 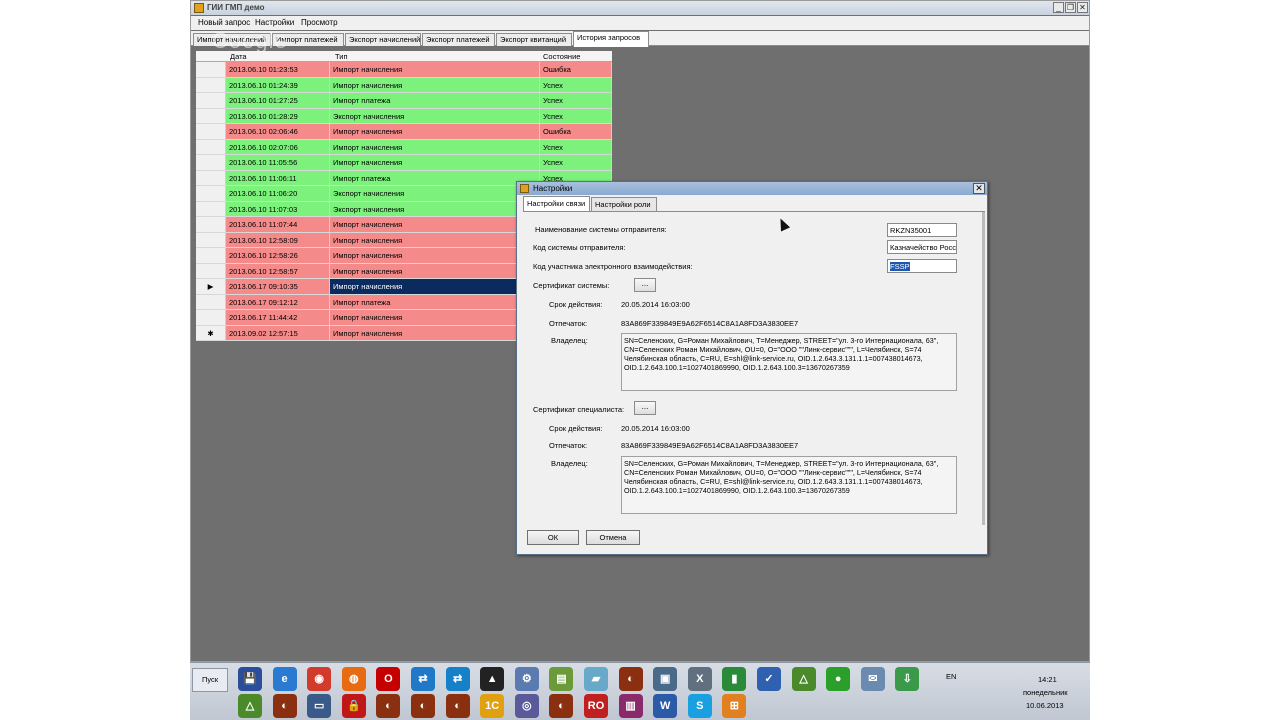 What do you see at coordinates (278, 286) in the screenshot?
I see `cell-date: 2013.06.17 09:10:35` at bounding box center [278, 286].